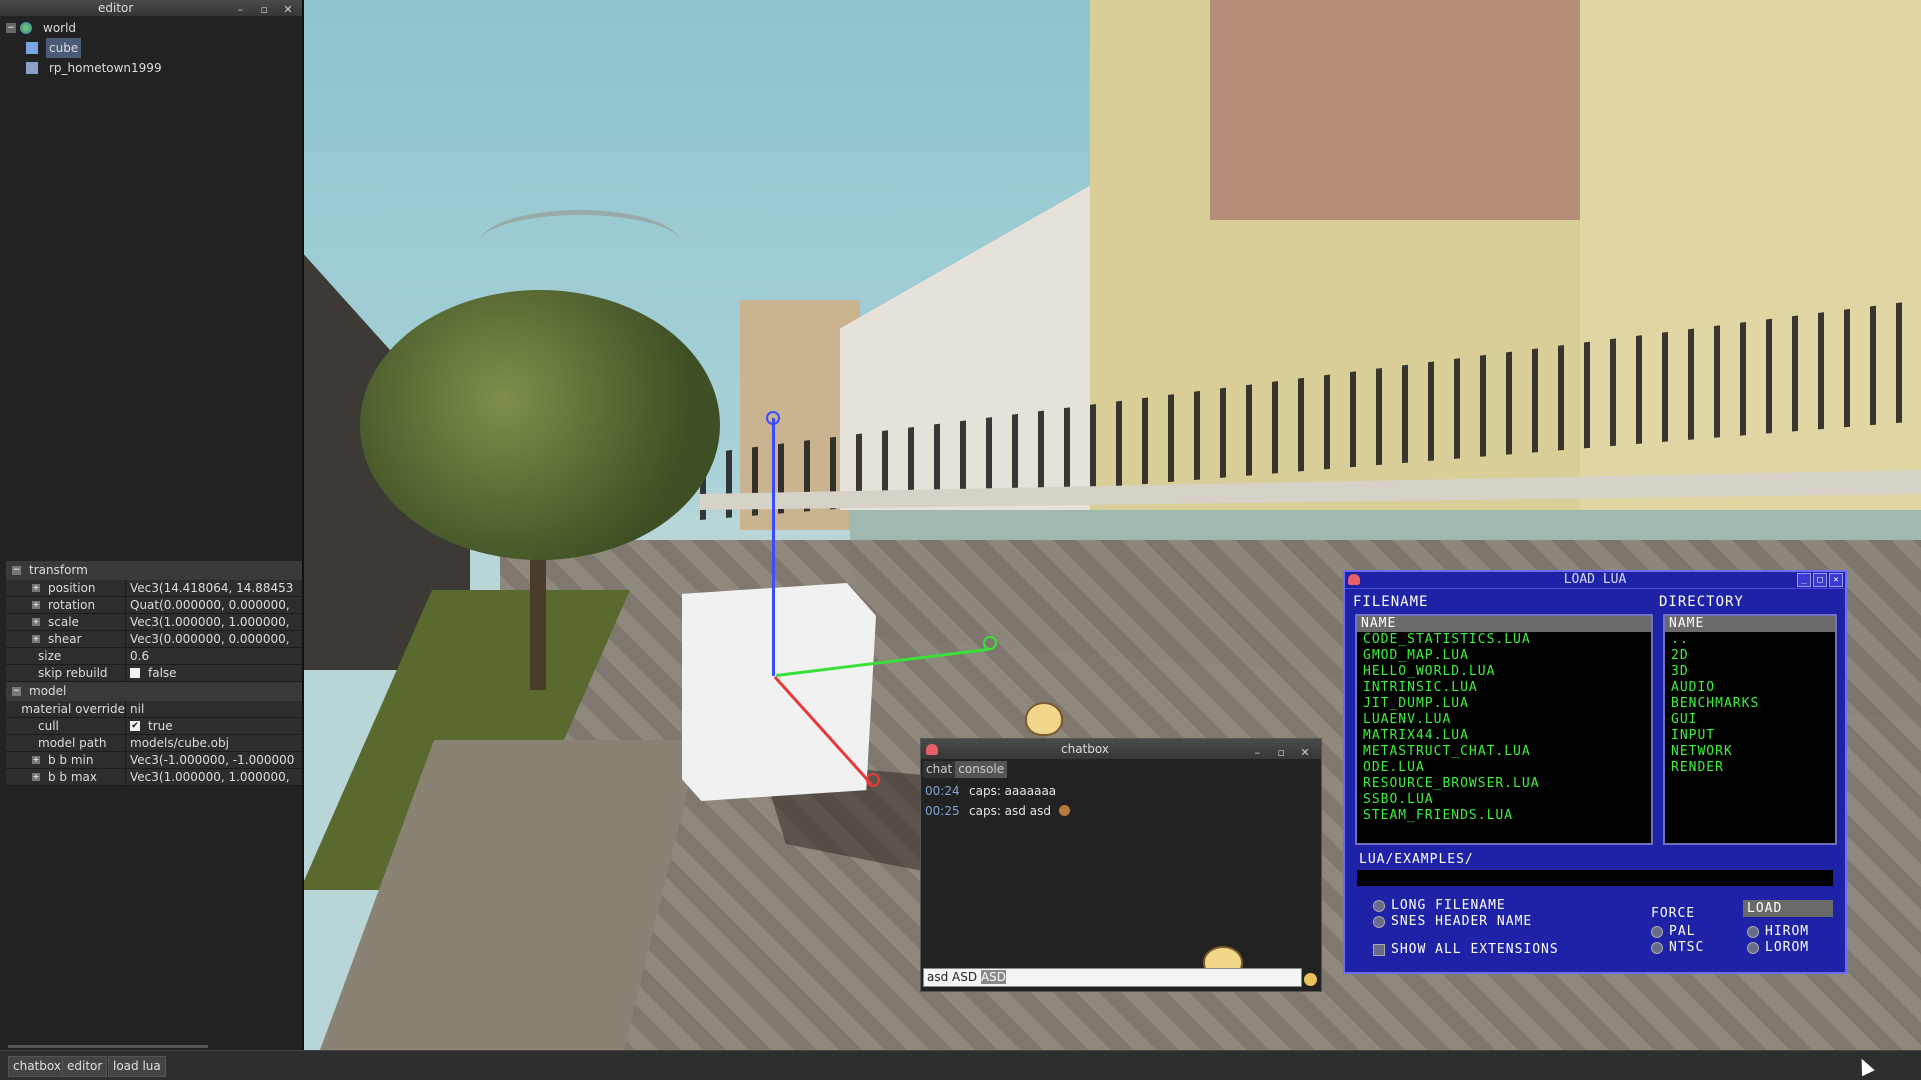 The image size is (1921, 1080). What do you see at coordinates (85, 1066) in the screenshot?
I see `taskbar-item-editor: editor` at bounding box center [85, 1066].